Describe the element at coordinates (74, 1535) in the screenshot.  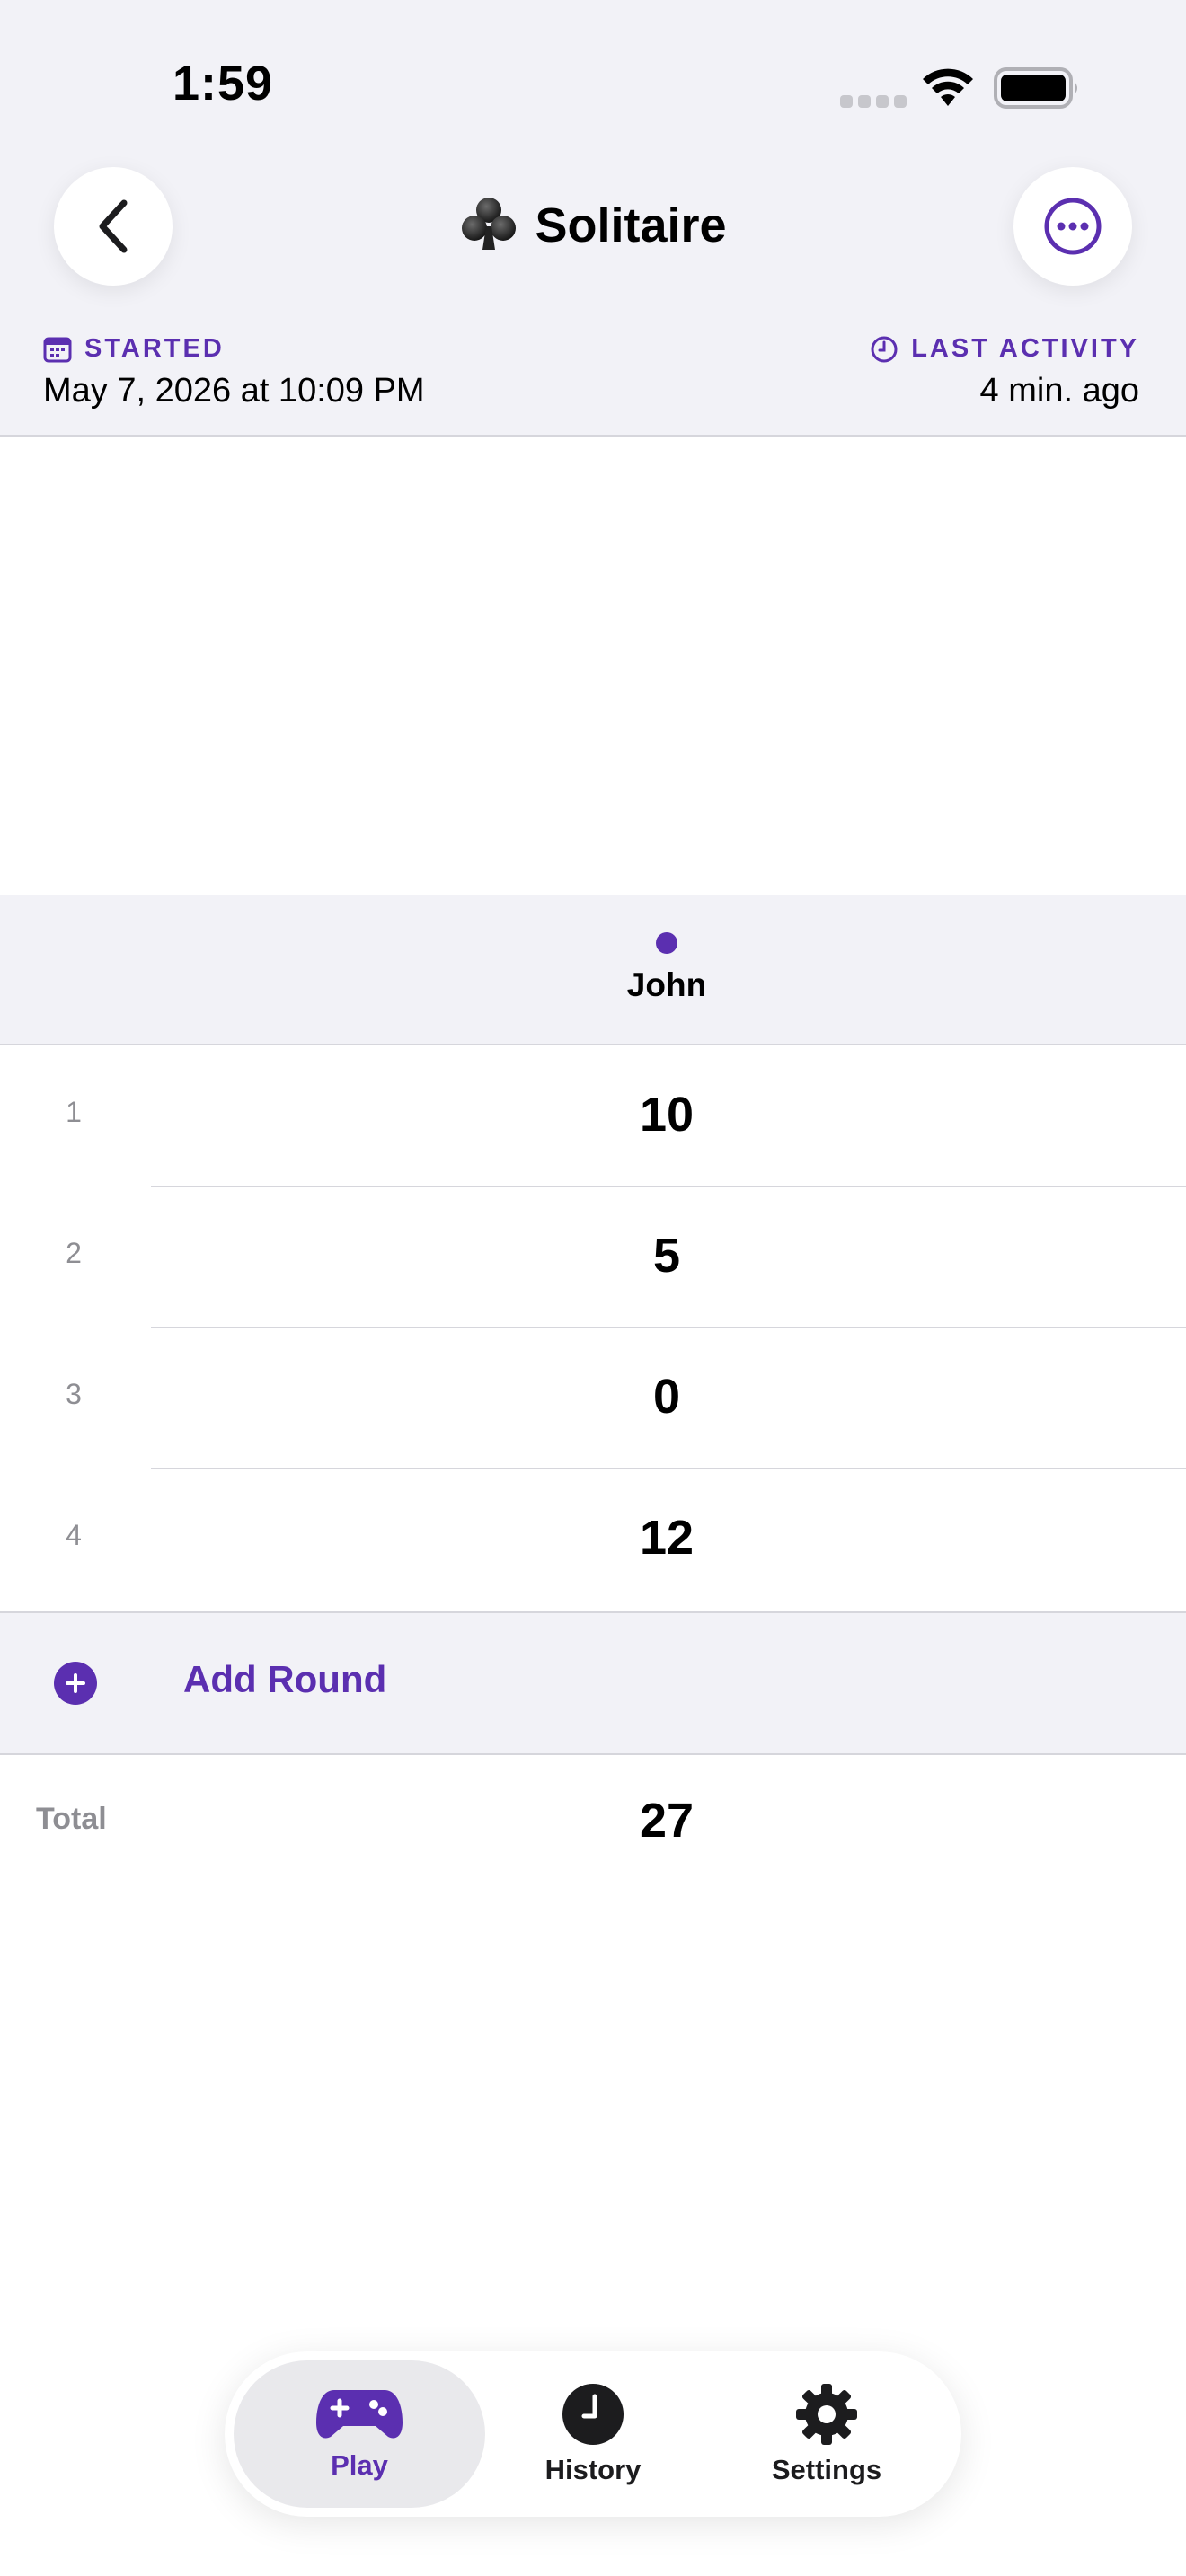
I see `round-number: 4` at that location.